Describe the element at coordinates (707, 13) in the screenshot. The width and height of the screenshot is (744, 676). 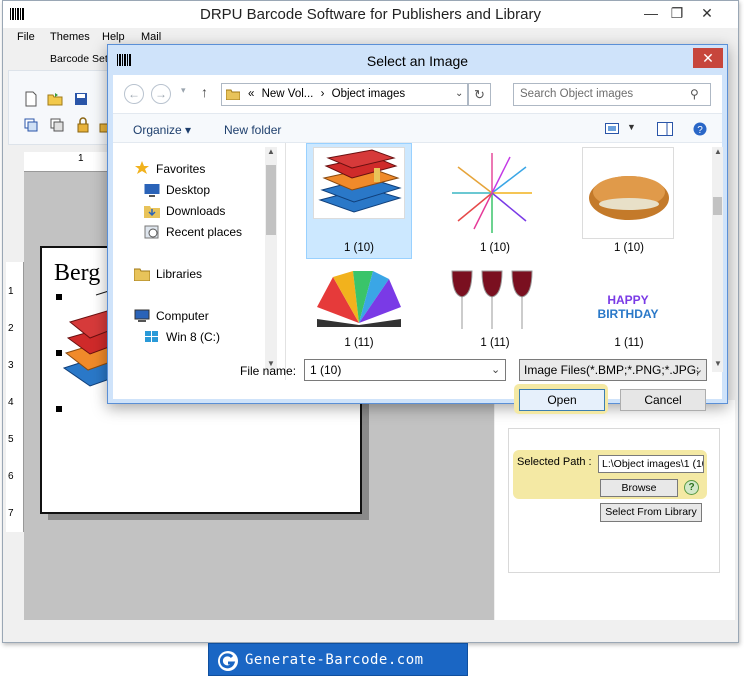
I see `close-button: ✕` at that location.